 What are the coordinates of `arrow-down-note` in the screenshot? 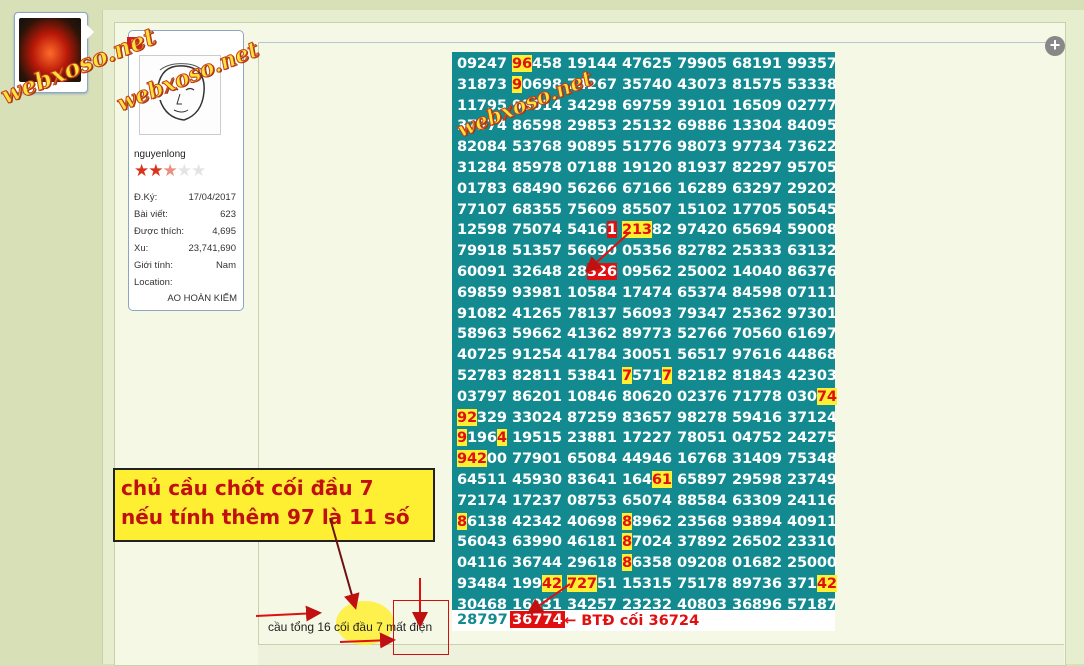 It's located at (344, 563).